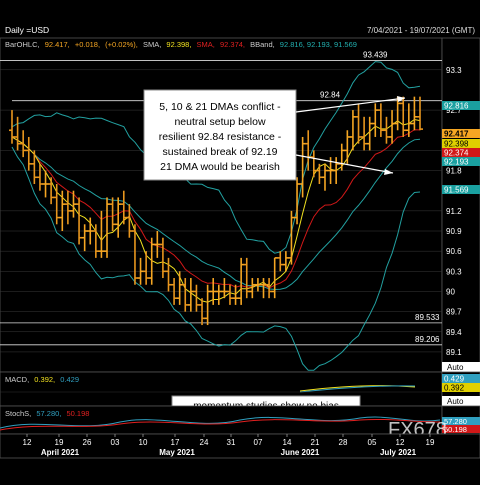  I want to click on macd-legend: MACD, 0.392, 0.429, so click(42, 379).